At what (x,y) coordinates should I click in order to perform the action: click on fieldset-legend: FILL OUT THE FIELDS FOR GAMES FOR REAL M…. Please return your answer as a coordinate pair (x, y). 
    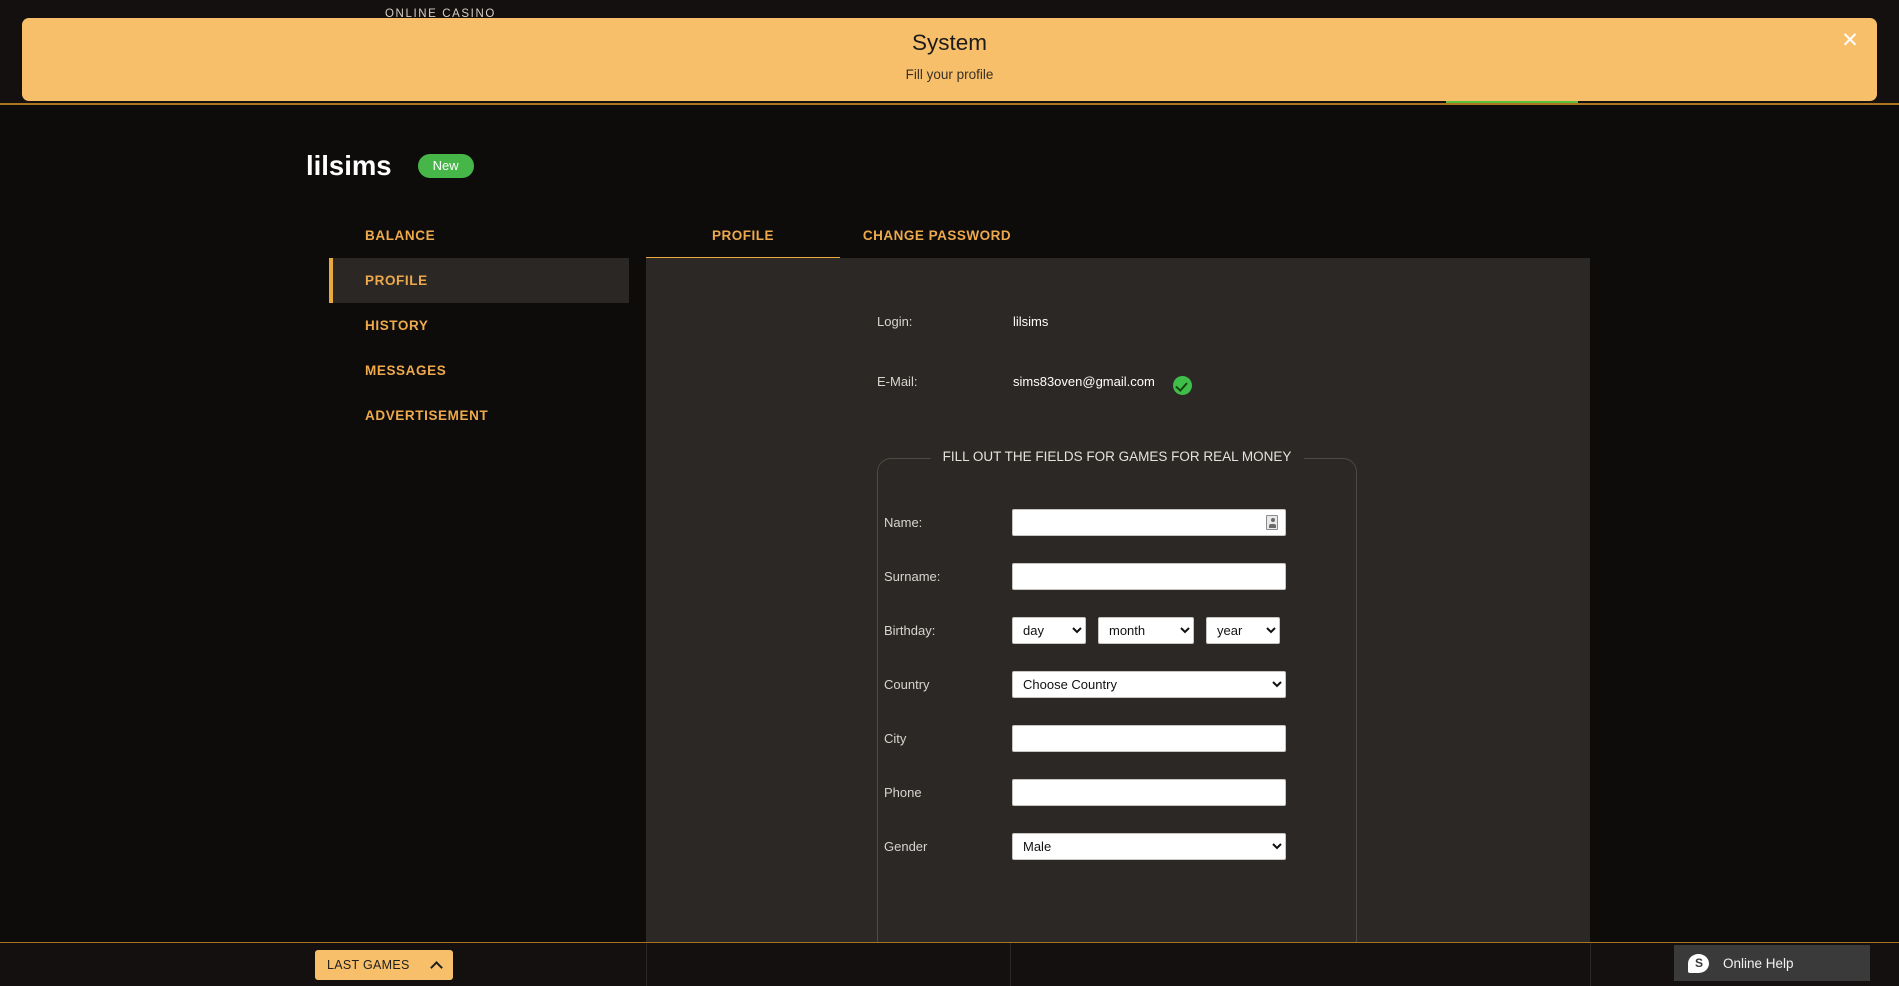
    Looking at the image, I should click on (1117, 456).